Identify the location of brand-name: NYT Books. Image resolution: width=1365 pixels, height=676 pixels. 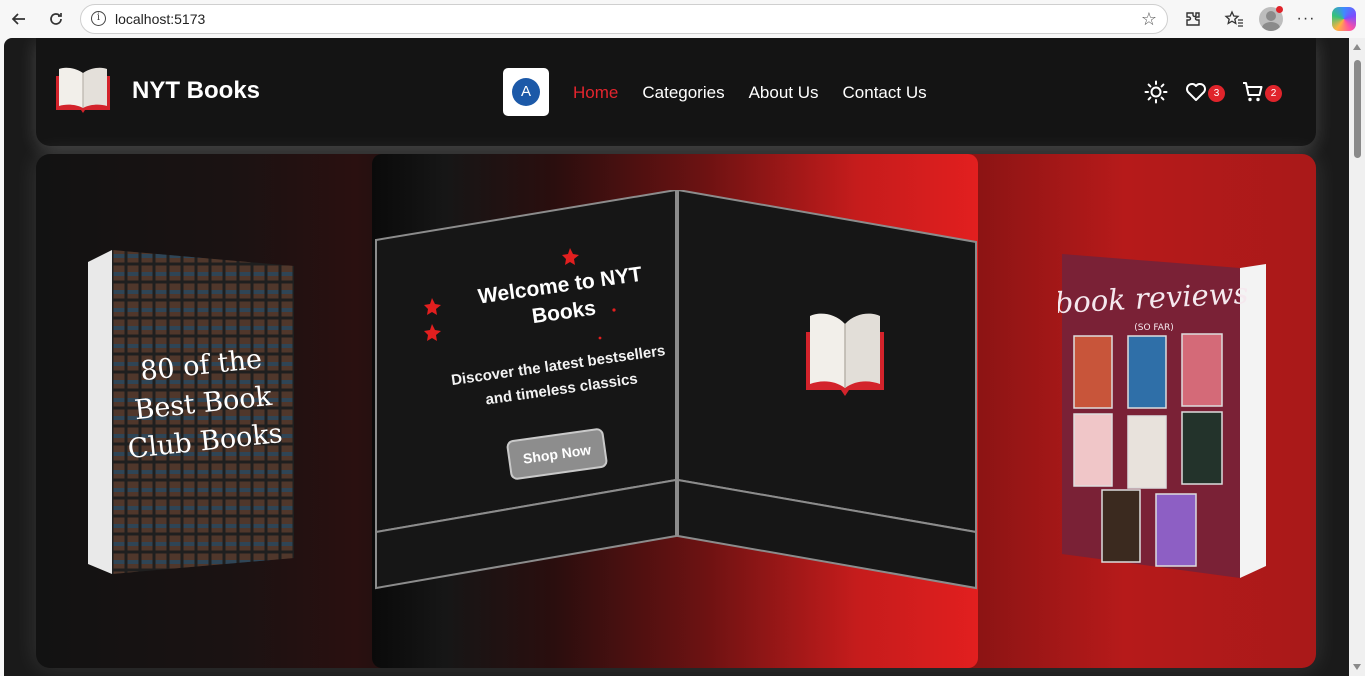
(196, 91).